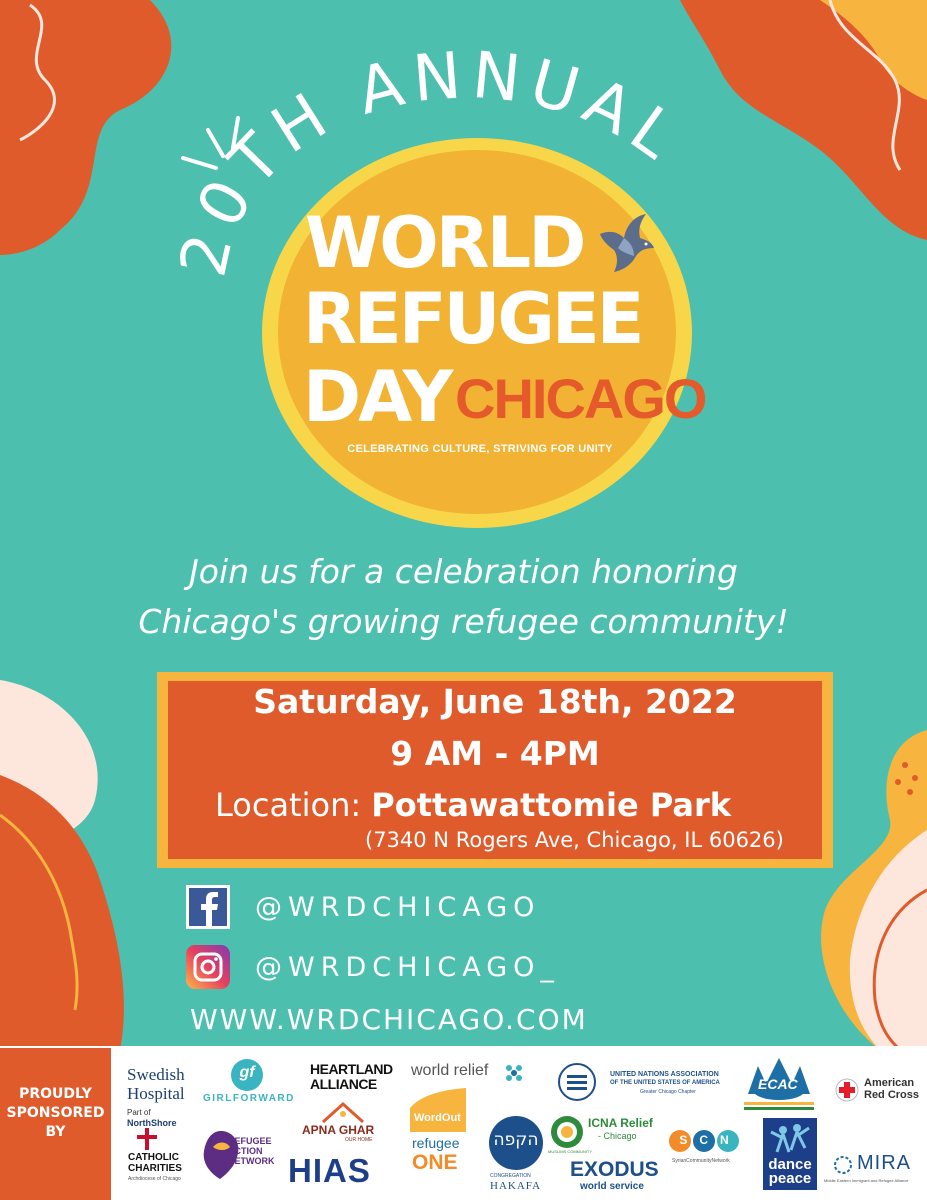  What do you see at coordinates (614, 1169) in the screenshot?
I see `exodus-logo: EXODUS` at bounding box center [614, 1169].